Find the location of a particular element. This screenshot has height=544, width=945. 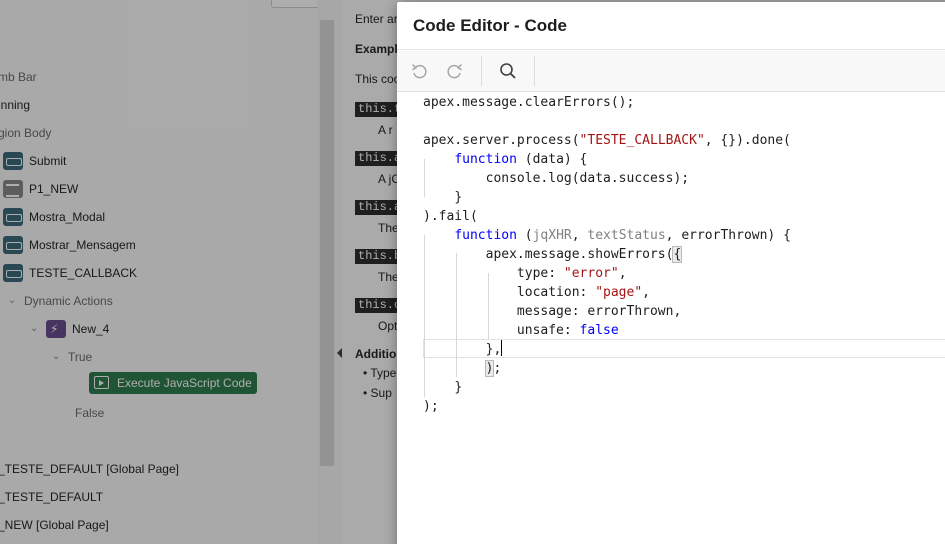

search-icon is located at coordinates (508, 71).